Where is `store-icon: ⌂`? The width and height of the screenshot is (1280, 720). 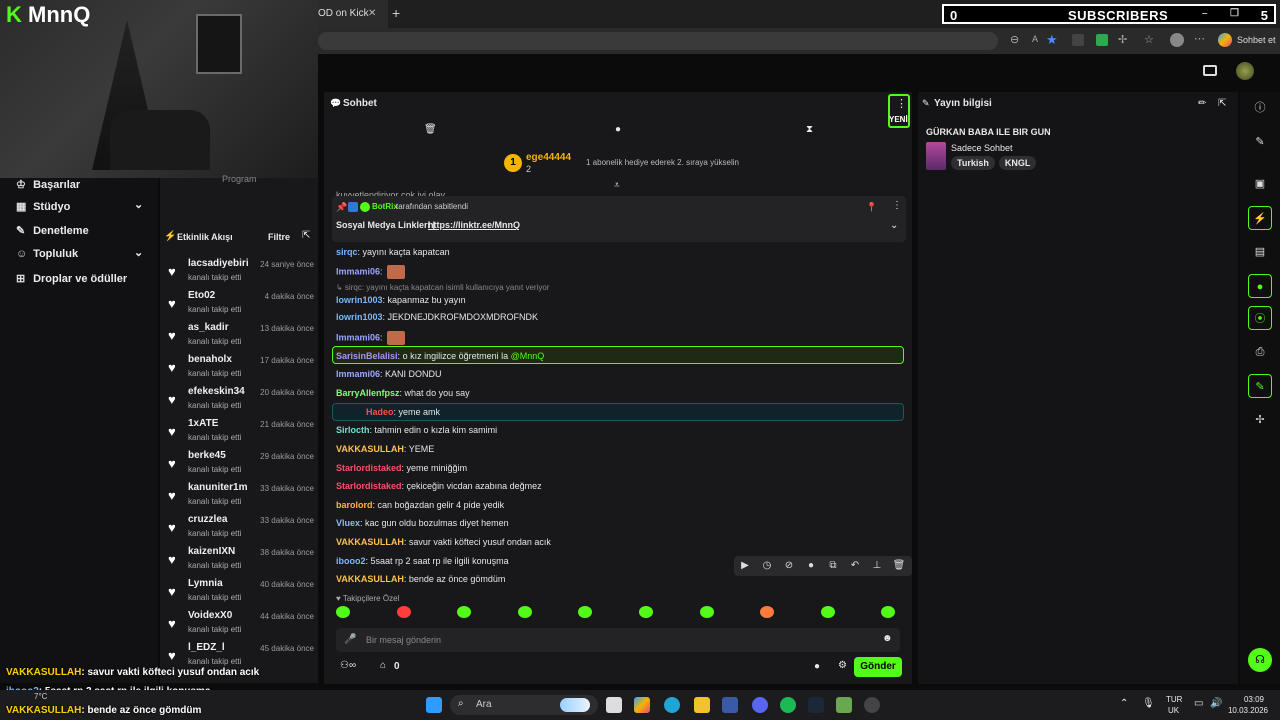 store-icon: ⌂ is located at coordinates (383, 665).